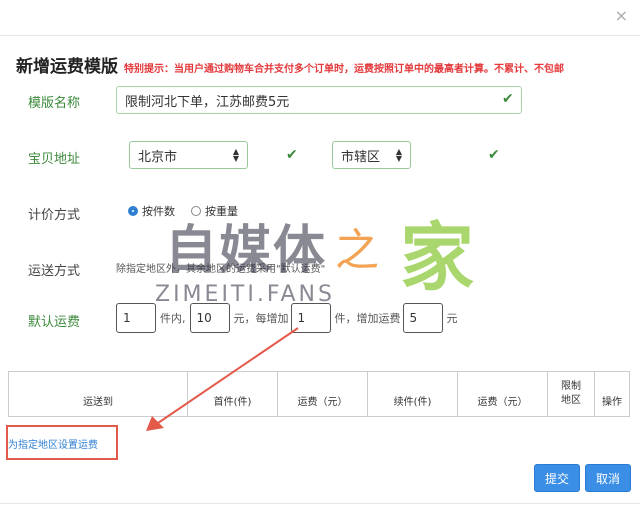 This screenshot has height=517, width=640. Describe the element at coordinates (557, 478) in the screenshot. I see `submit-button: 提交` at that location.